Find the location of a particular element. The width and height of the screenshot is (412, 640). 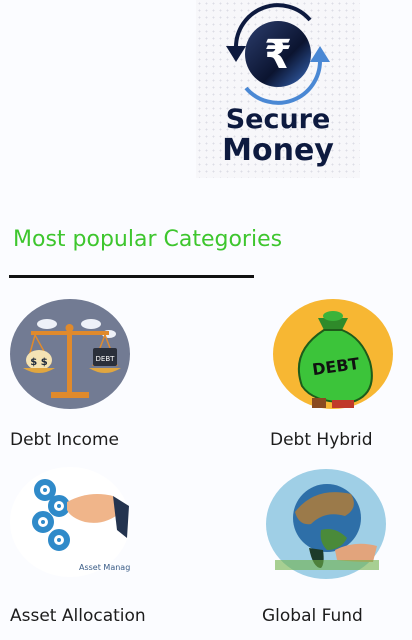

category-card-asset-allocation: Asset Manag Asset Allocation is located at coordinates (100, 548).